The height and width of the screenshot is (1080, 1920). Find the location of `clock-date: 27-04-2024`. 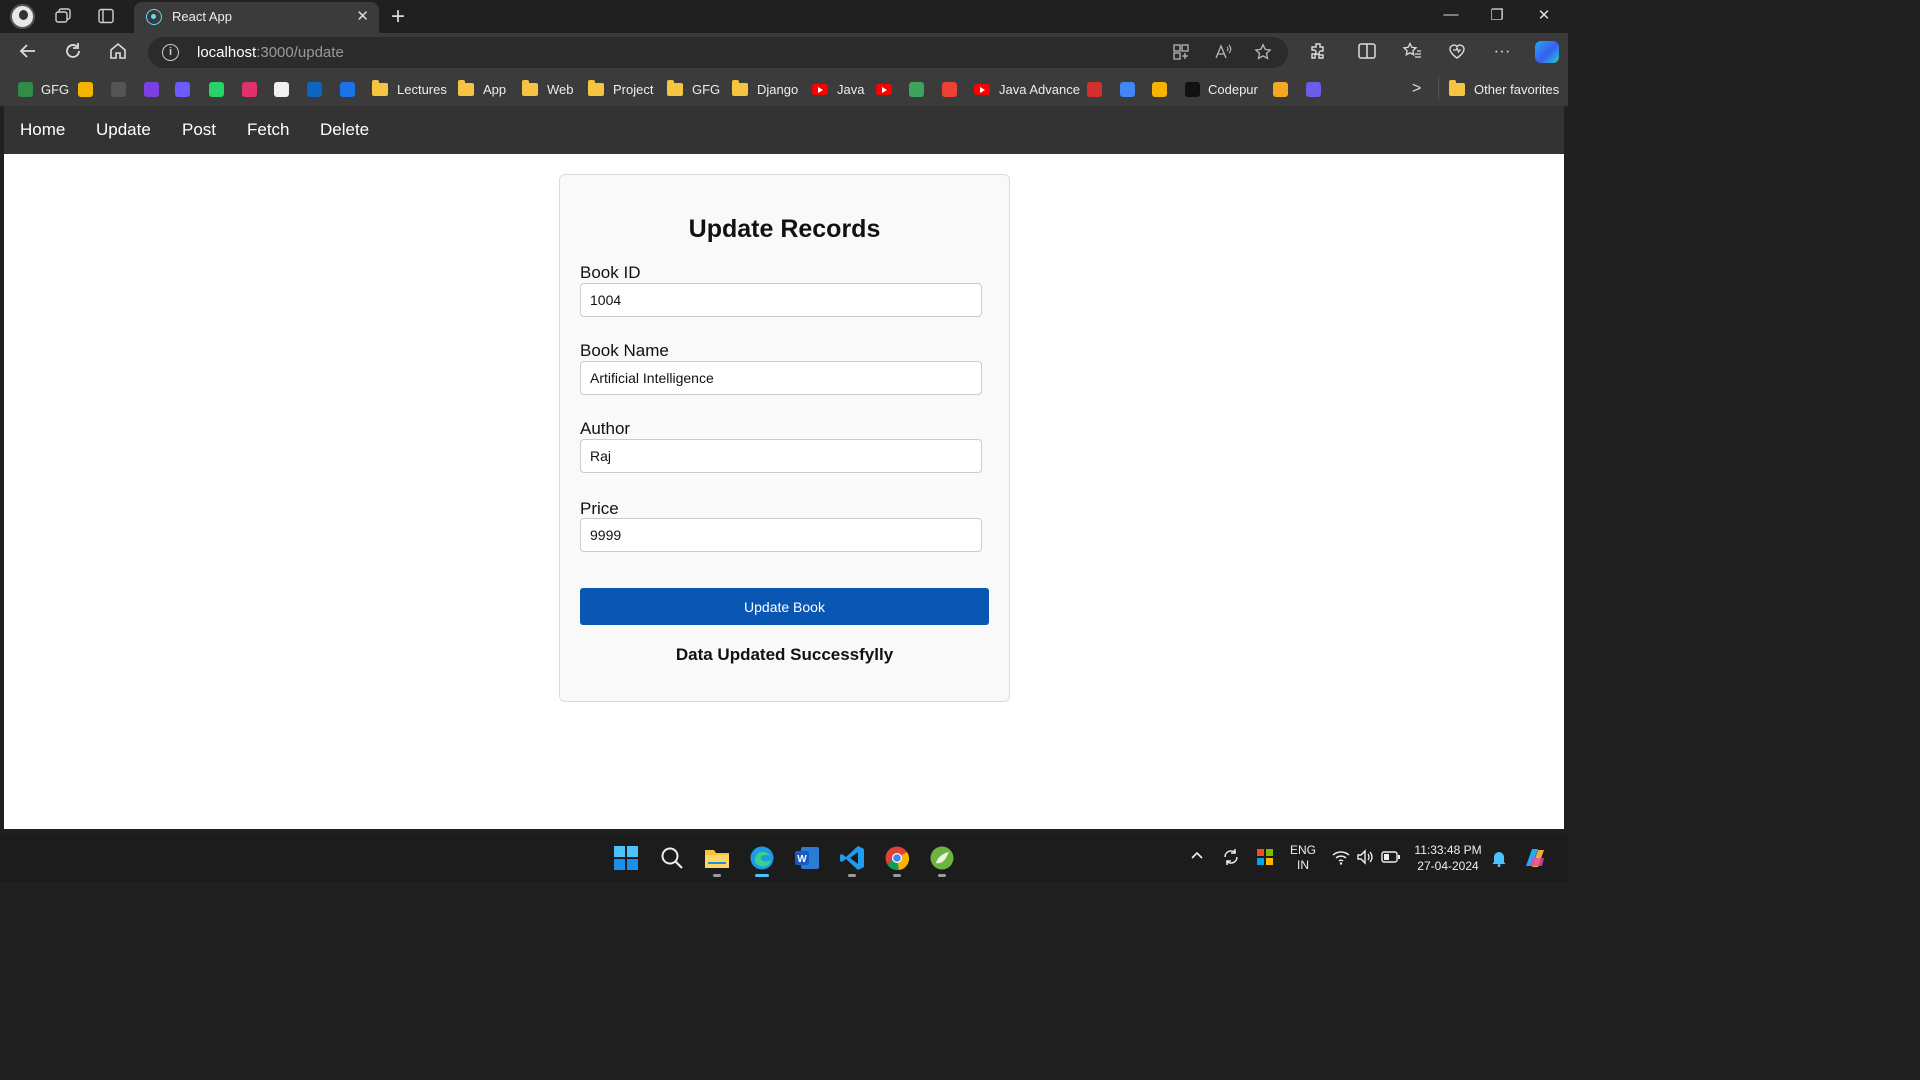

clock-date: 27-04-2024 is located at coordinates (1448, 866).